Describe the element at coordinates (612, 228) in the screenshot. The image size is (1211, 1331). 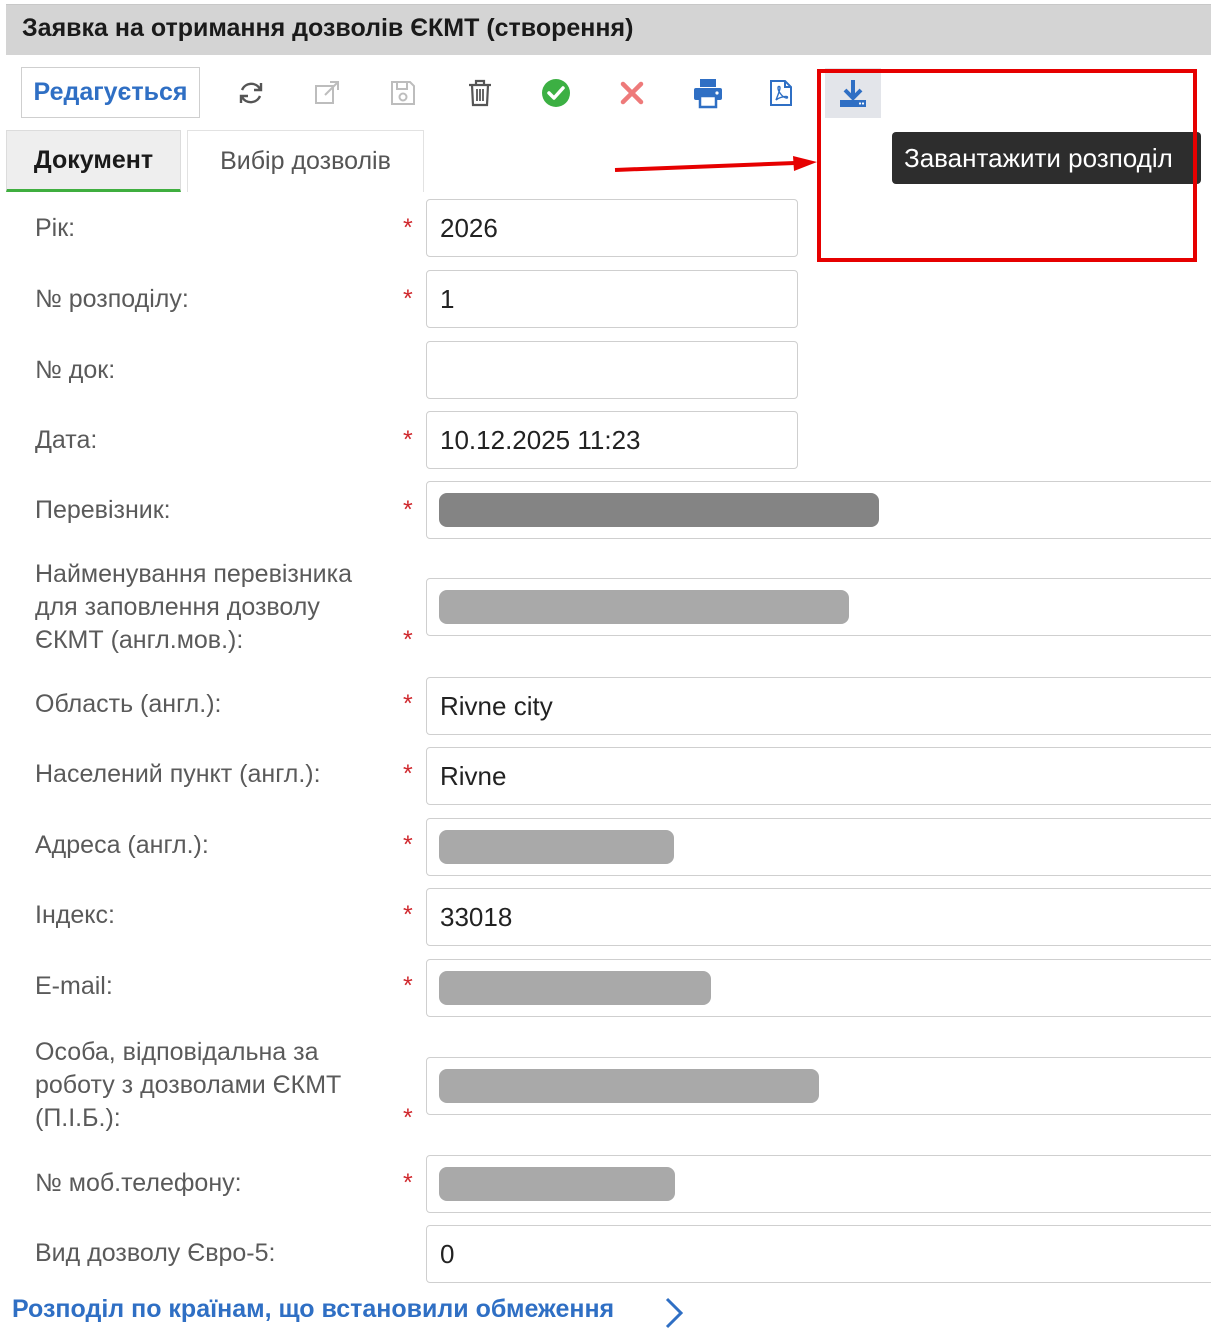
I see `year-field: 2026` at that location.